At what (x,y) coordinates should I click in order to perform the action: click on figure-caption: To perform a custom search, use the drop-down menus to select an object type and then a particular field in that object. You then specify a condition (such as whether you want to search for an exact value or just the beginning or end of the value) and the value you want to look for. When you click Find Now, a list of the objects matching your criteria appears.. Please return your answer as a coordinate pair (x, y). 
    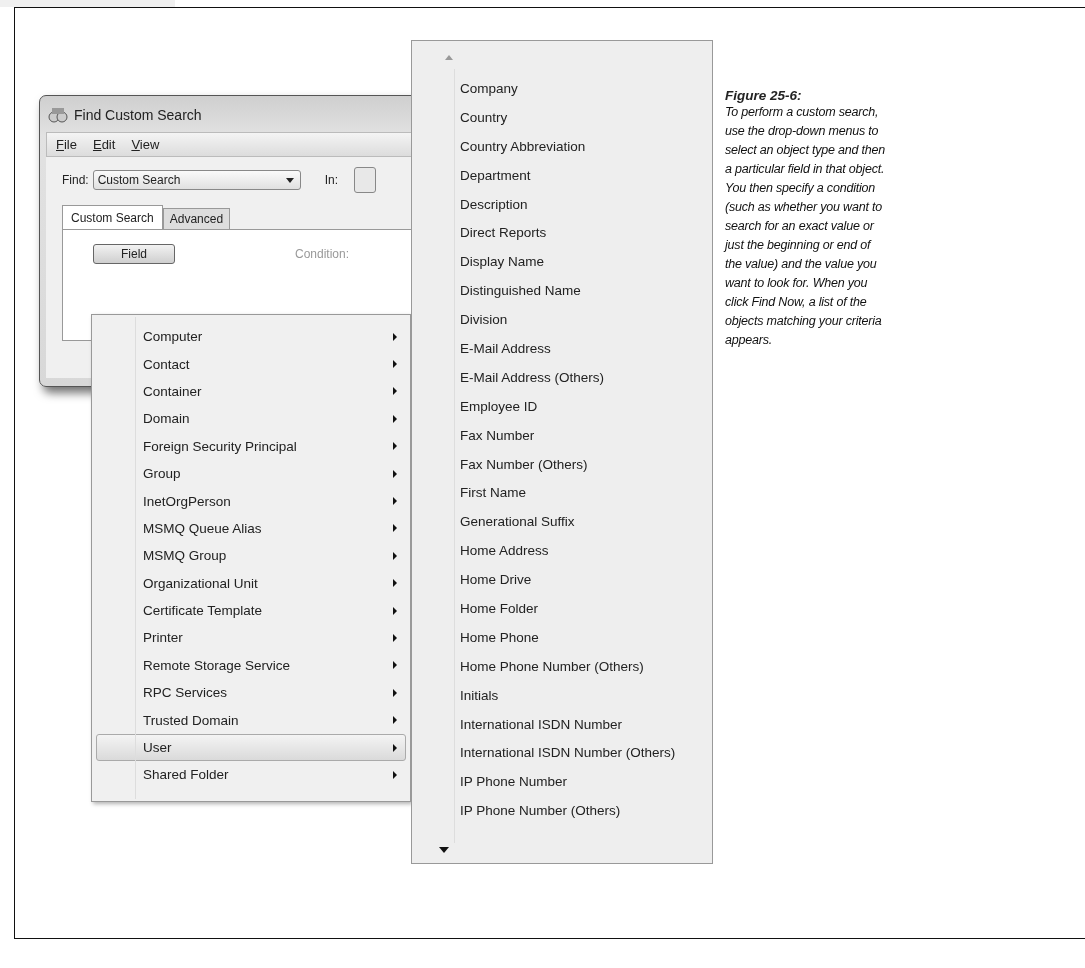
    Looking at the image, I should click on (806, 226).